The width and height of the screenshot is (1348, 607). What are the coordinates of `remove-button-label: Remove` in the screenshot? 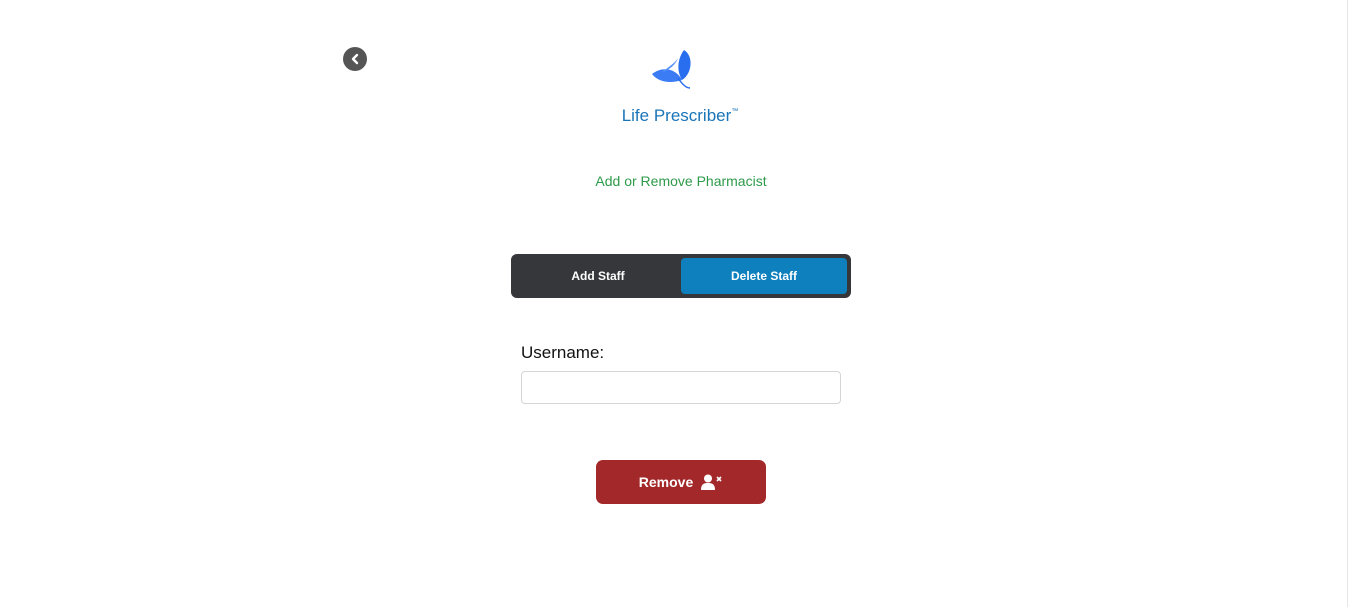 It's located at (666, 482).